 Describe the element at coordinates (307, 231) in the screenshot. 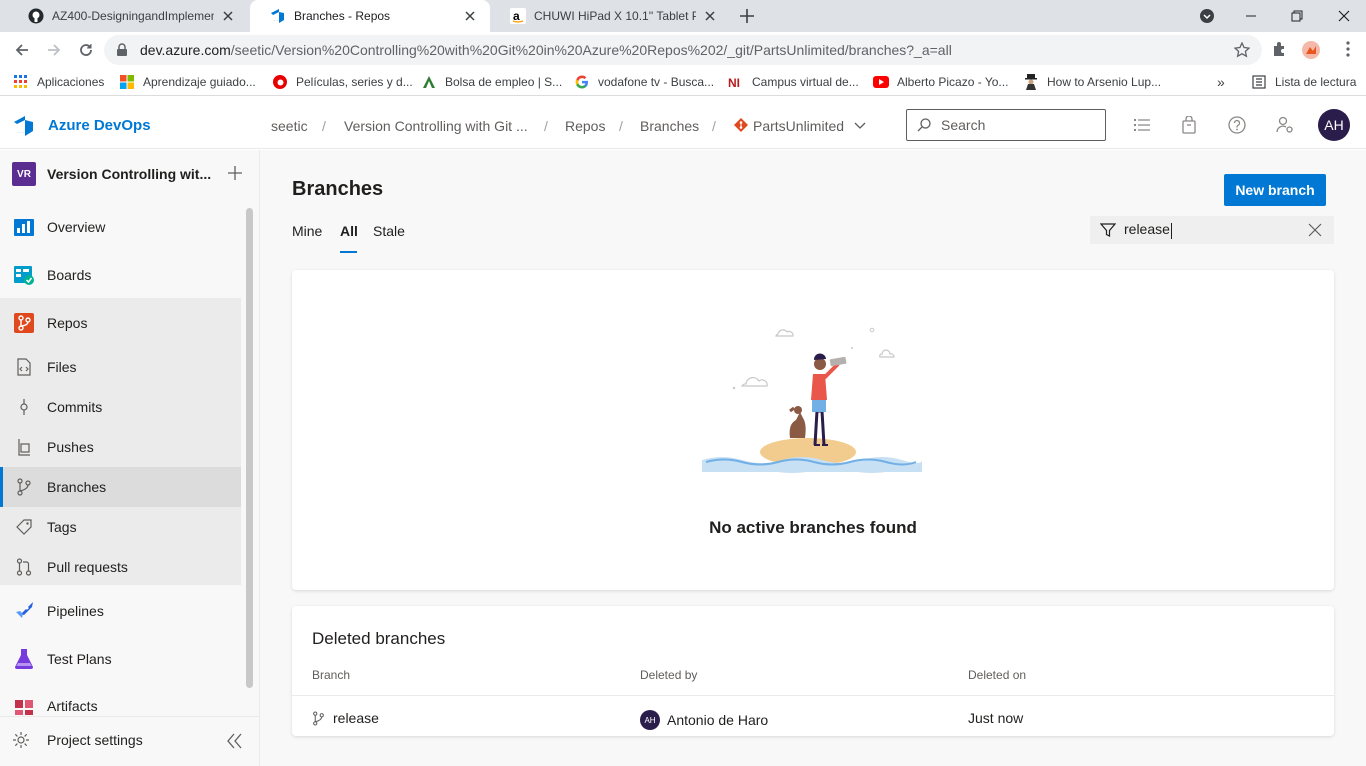

I see `tab-mine: Mine` at that location.